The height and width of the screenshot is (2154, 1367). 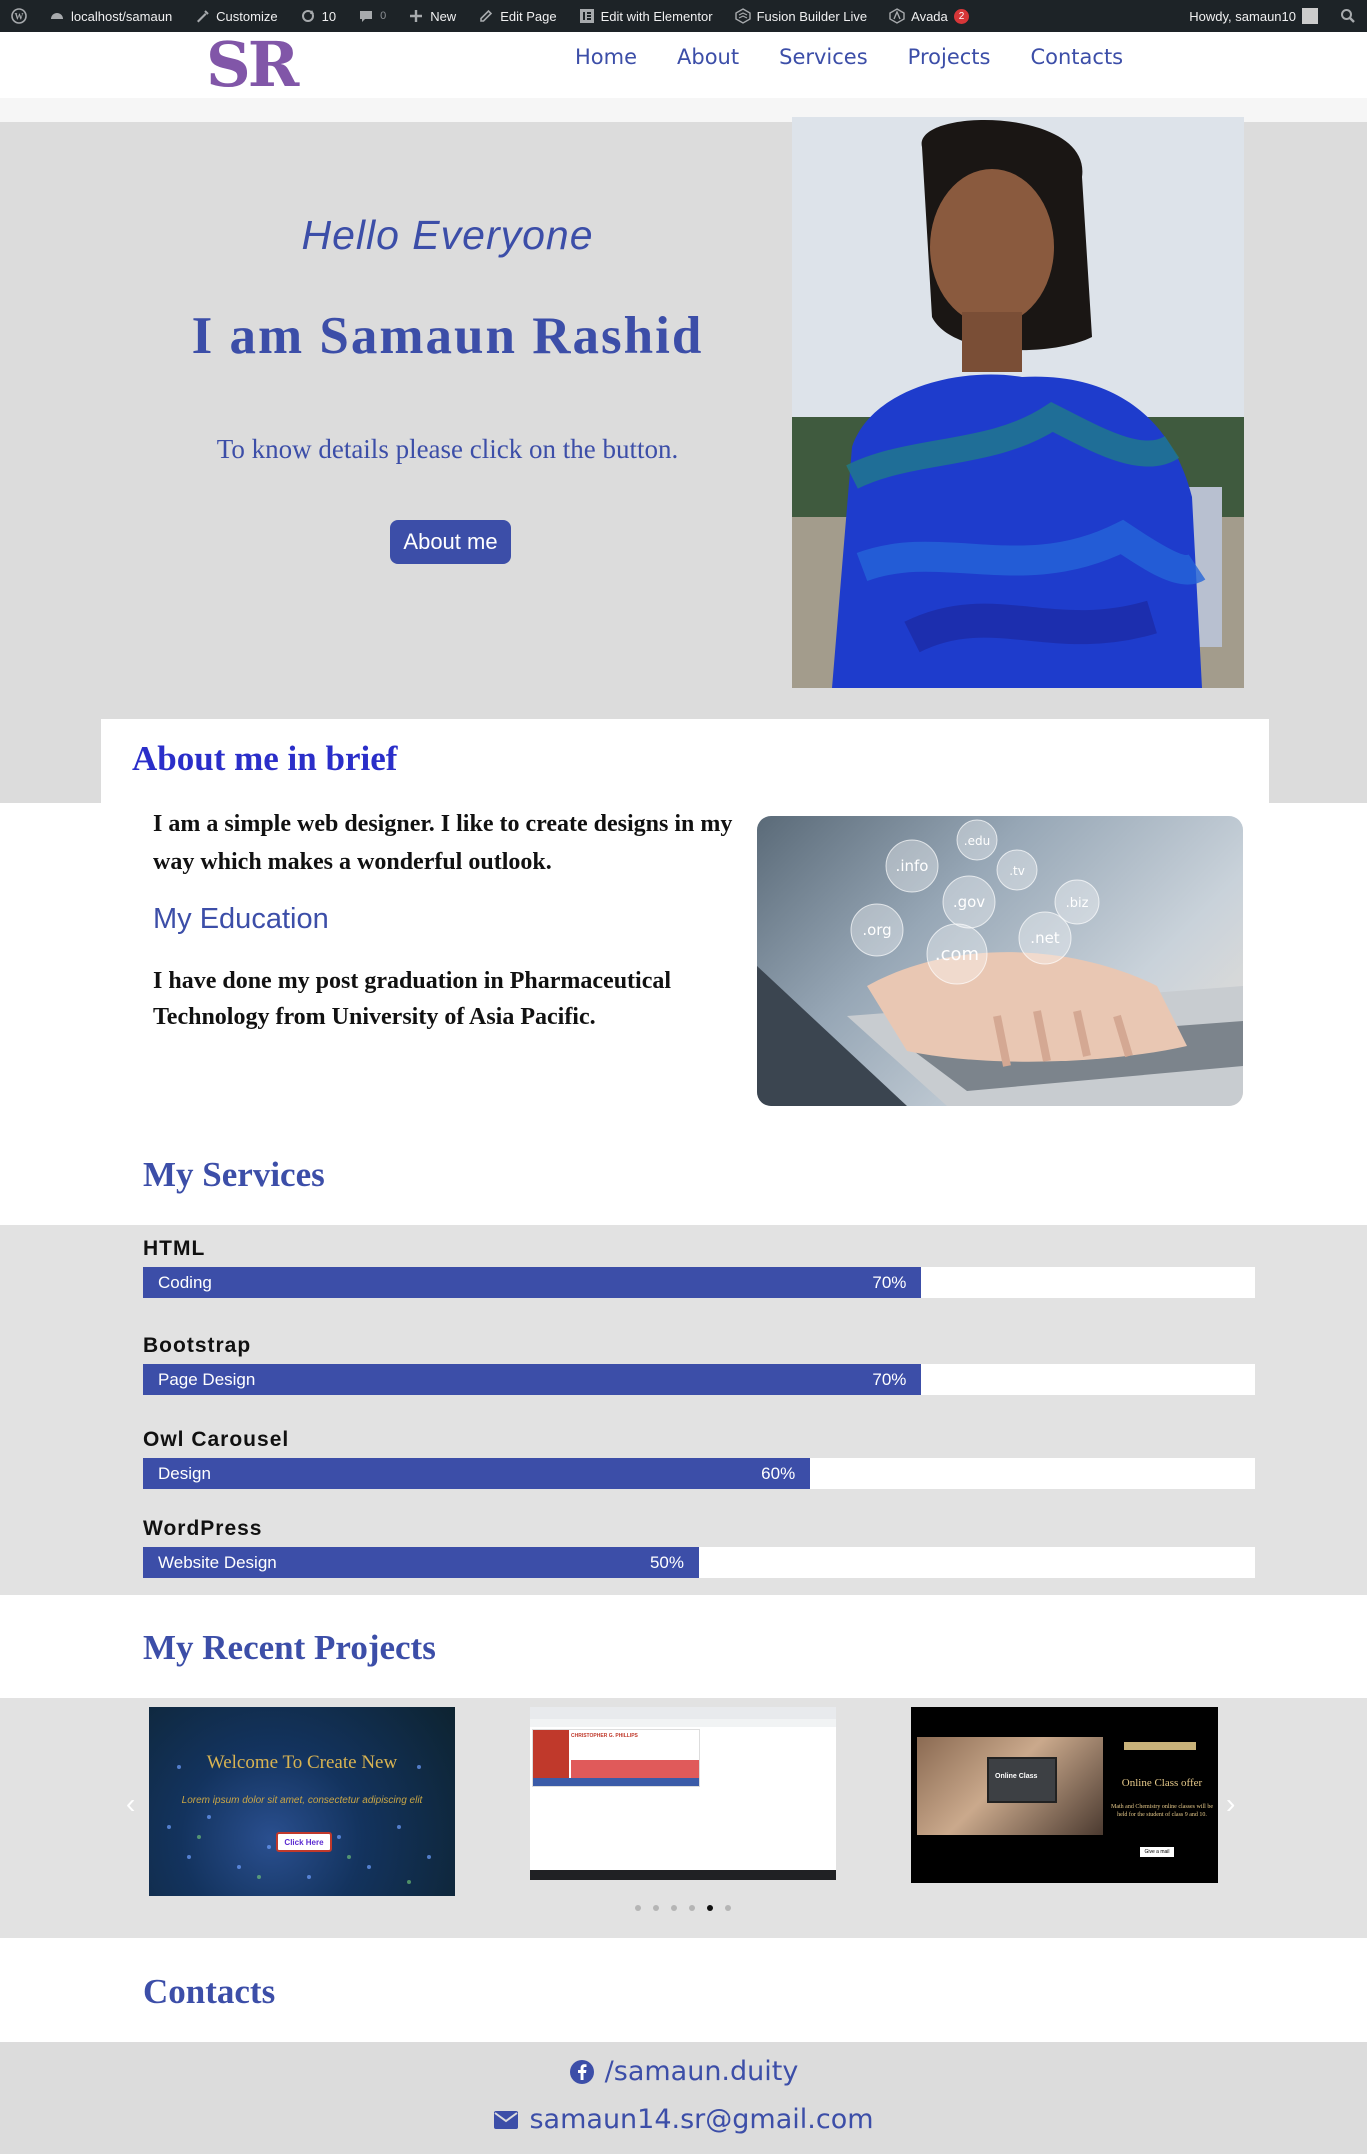 What do you see at coordinates (683, 1713) in the screenshot?
I see `browser-tabbar` at bounding box center [683, 1713].